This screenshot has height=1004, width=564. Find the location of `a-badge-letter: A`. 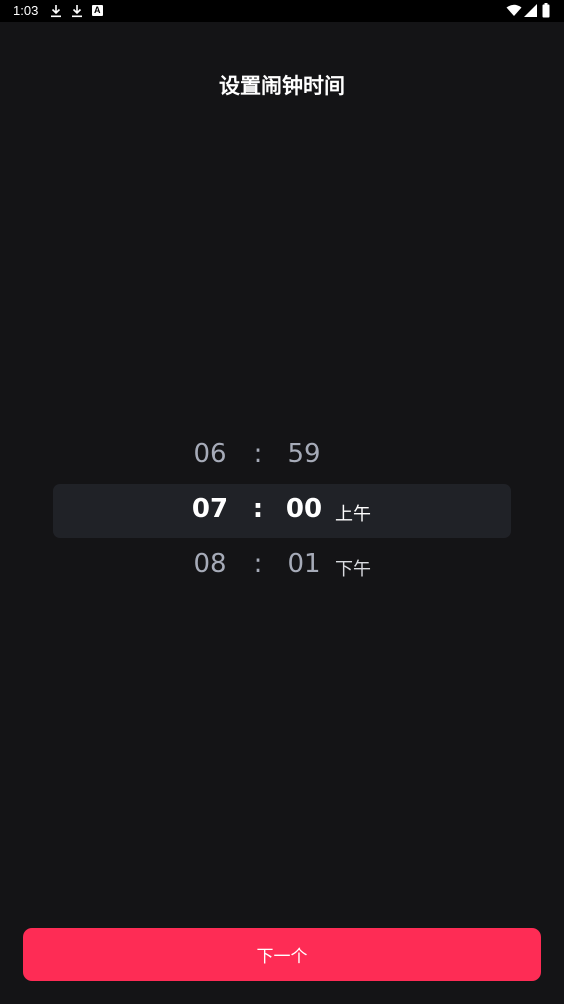

a-badge-letter: A is located at coordinates (97, 10).